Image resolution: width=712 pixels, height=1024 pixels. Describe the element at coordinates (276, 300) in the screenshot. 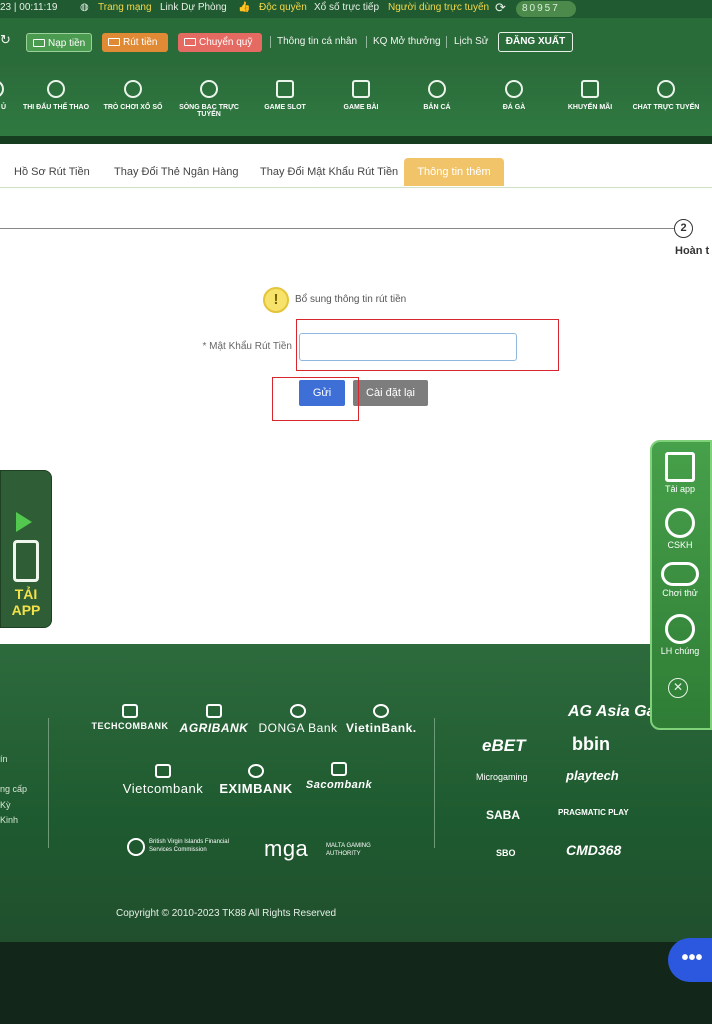

I see `warning-icon: !` at that location.